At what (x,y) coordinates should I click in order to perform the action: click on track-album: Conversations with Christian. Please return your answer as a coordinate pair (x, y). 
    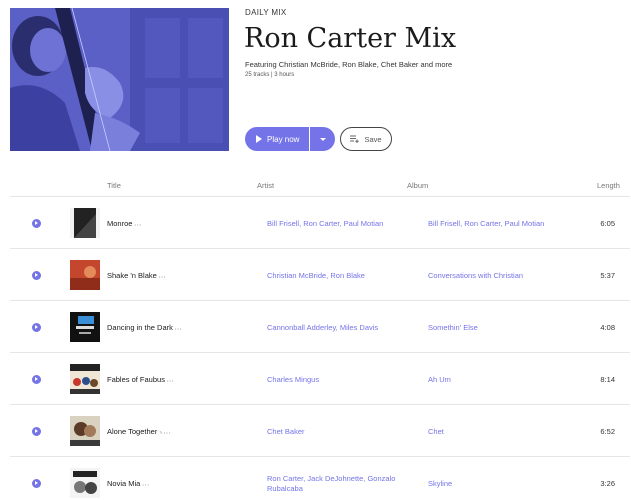
    Looking at the image, I should click on (475, 276).